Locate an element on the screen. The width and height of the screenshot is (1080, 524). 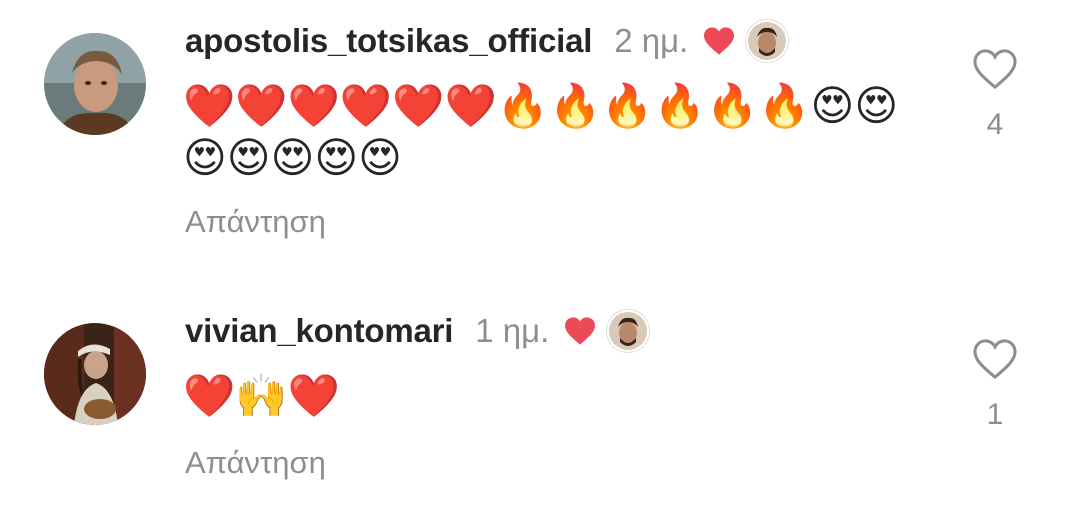
like-count: 4 is located at coordinates (995, 124).